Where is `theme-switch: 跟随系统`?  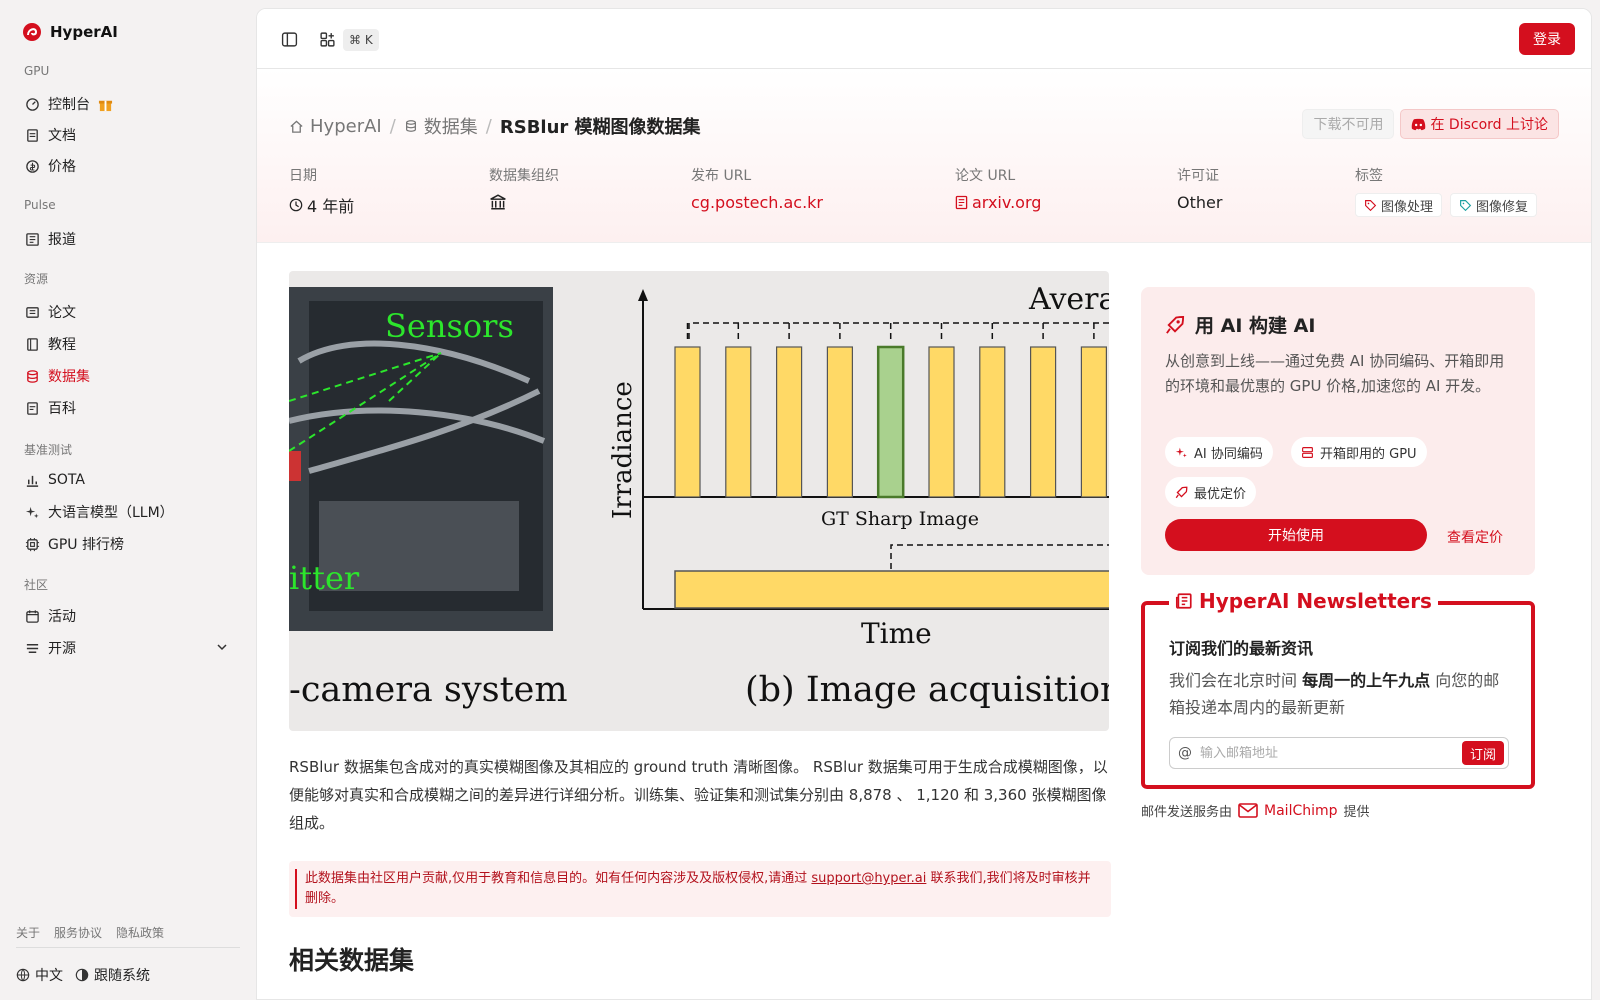 theme-switch: 跟随系统 is located at coordinates (112, 975).